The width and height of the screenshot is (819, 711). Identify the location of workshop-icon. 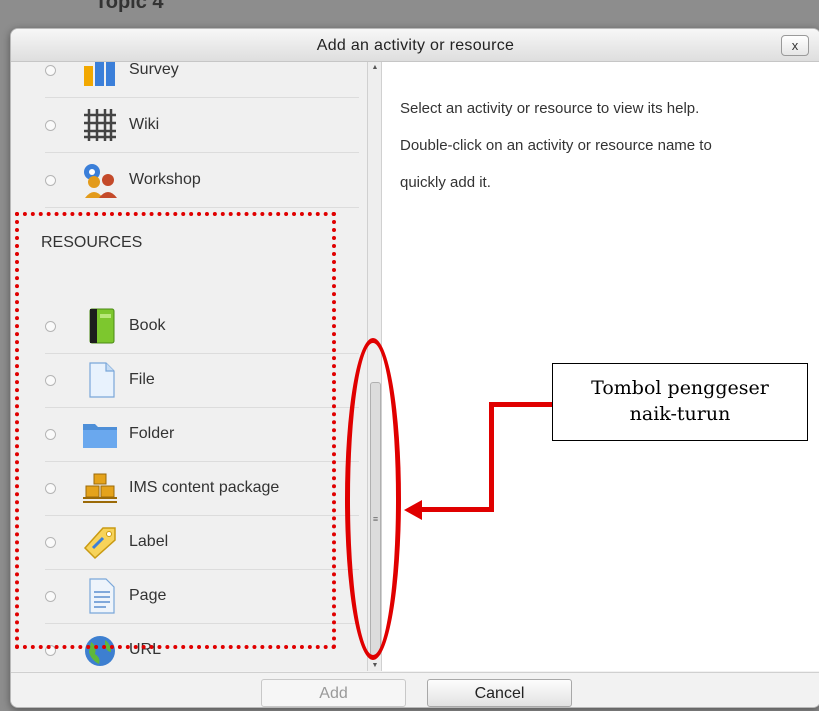
(100, 181).